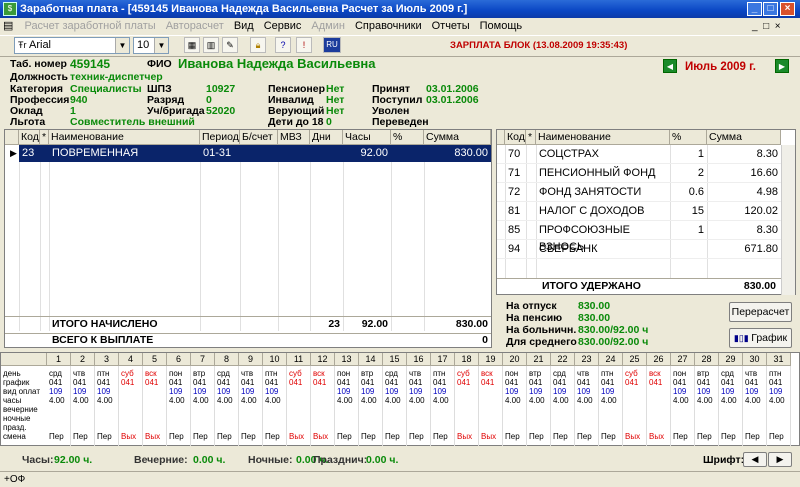  What do you see at coordinates (328, 26) in the screenshot?
I see `menu-item: Админ` at bounding box center [328, 26].